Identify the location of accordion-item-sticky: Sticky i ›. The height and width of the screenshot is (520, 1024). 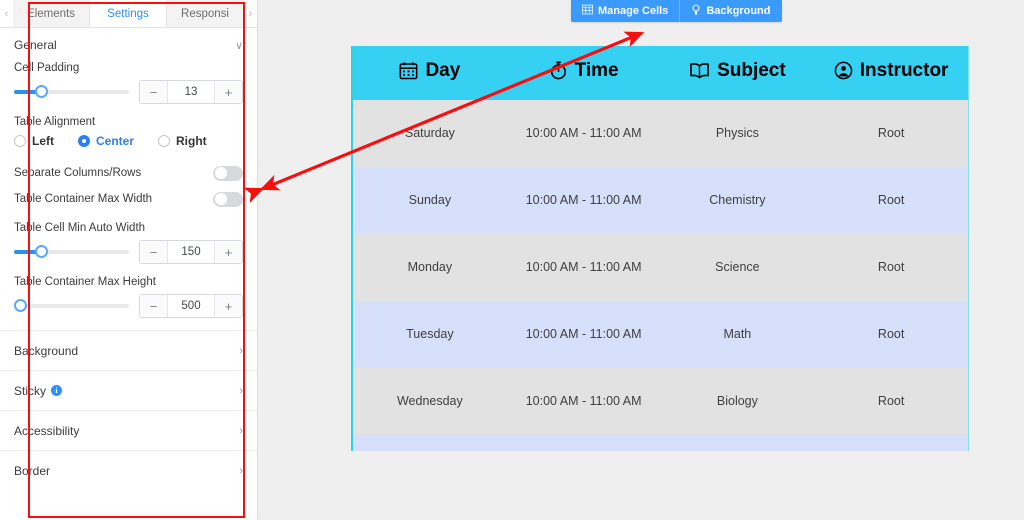
(128, 390).